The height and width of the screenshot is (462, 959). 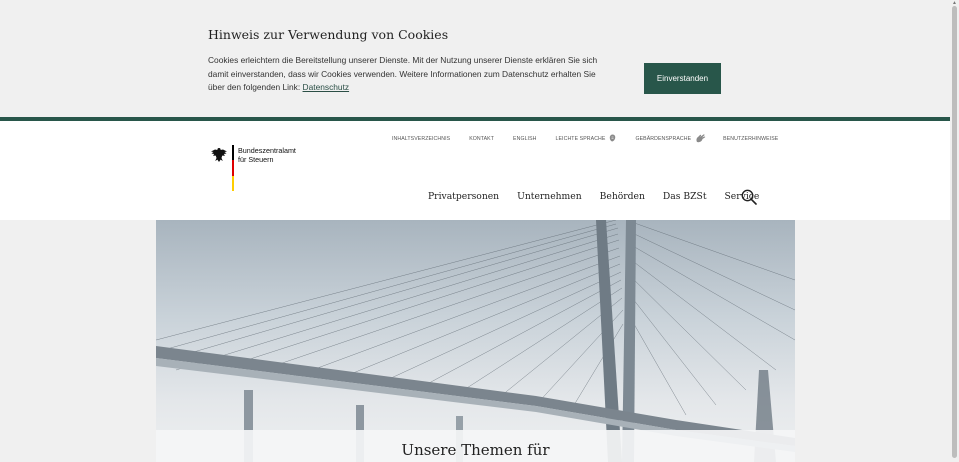 What do you see at coordinates (255, 87) in the screenshot?
I see `cookie-text-line3: über den folgenden Link:` at bounding box center [255, 87].